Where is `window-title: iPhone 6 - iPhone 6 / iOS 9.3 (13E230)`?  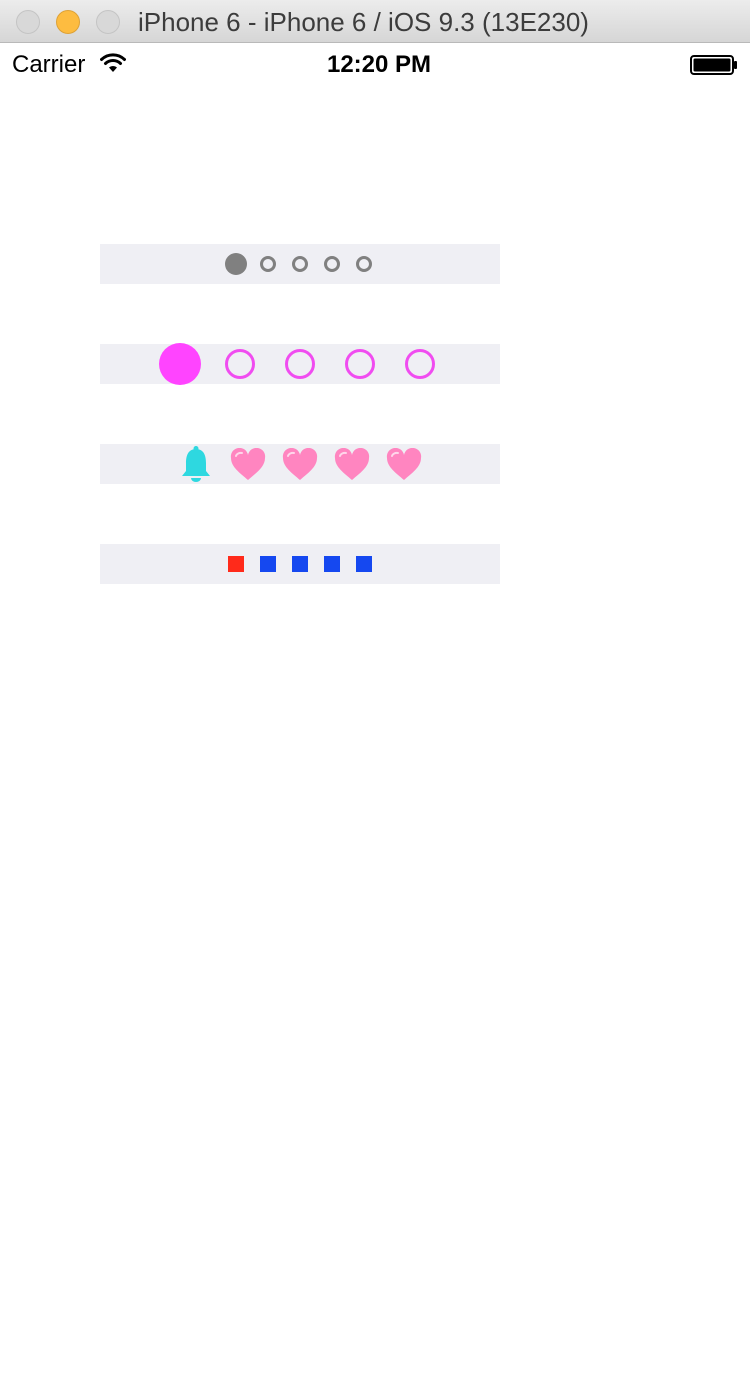 window-title: iPhone 6 - iPhone 6 / iOS 9.3 (13E230) is located at coordinates (363, 22).